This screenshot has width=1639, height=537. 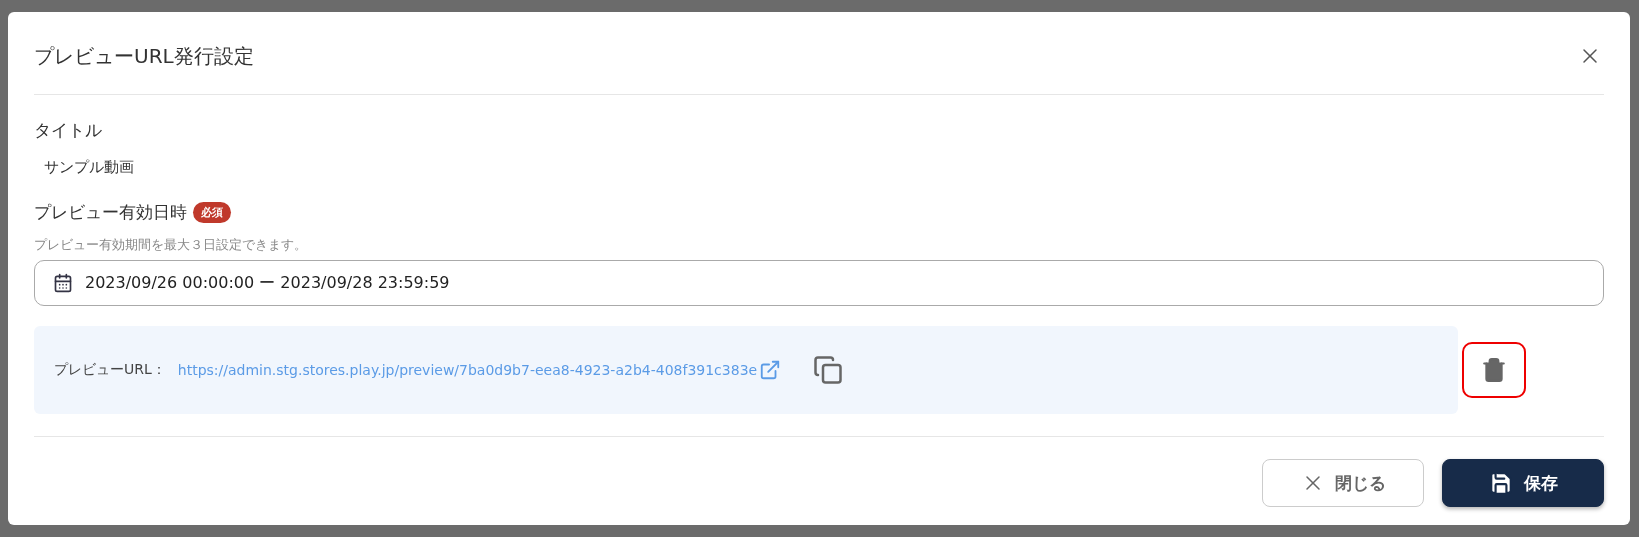 I want to click on trash-icon, so click(x=1494, y=370).